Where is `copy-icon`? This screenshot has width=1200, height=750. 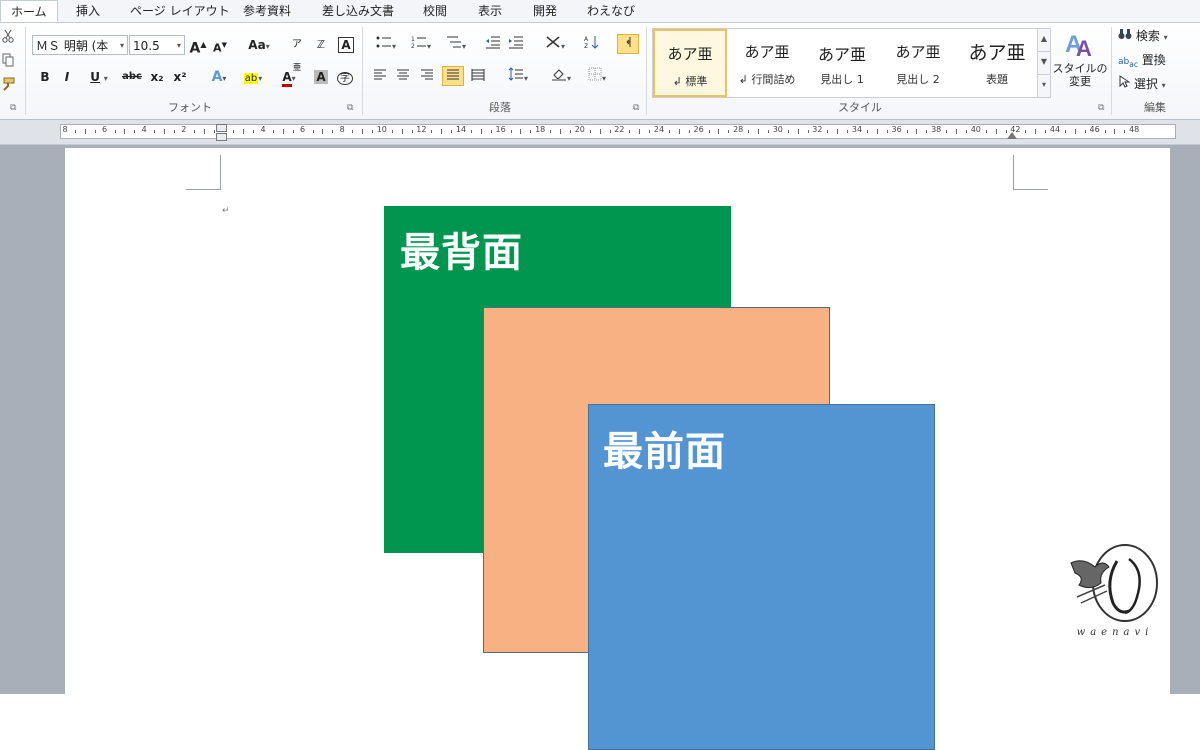 copy-icon is located at coordinates (8, 63).